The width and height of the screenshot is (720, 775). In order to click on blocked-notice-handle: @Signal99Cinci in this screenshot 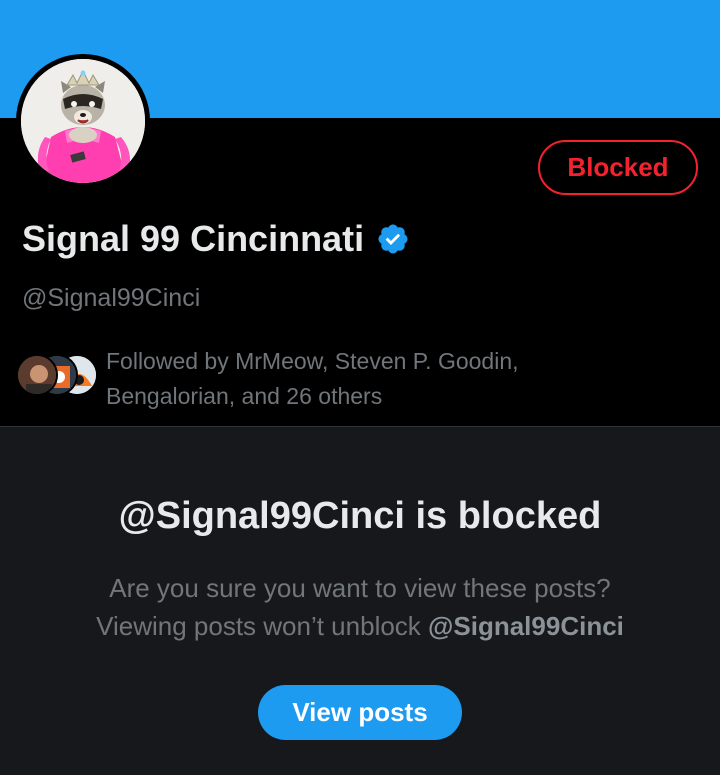, I will do `click(526, 626)`.